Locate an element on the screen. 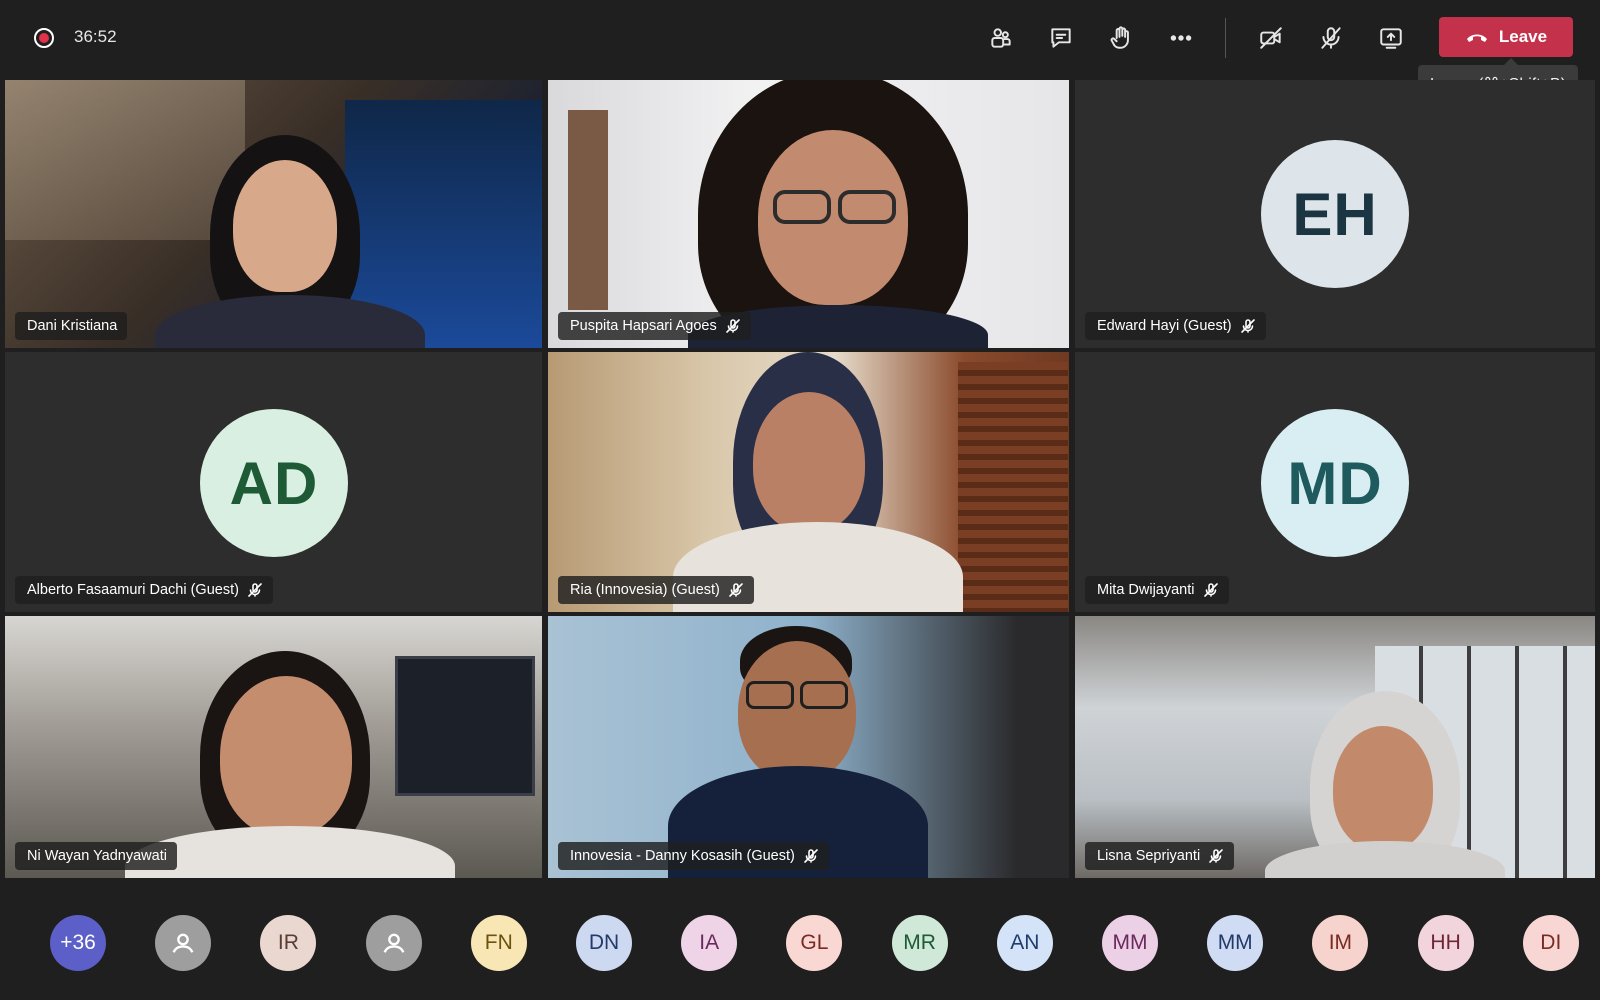 The height and width of the screenshot is (1000, 1600). chat-icon is located at coordinates (1061, 38).